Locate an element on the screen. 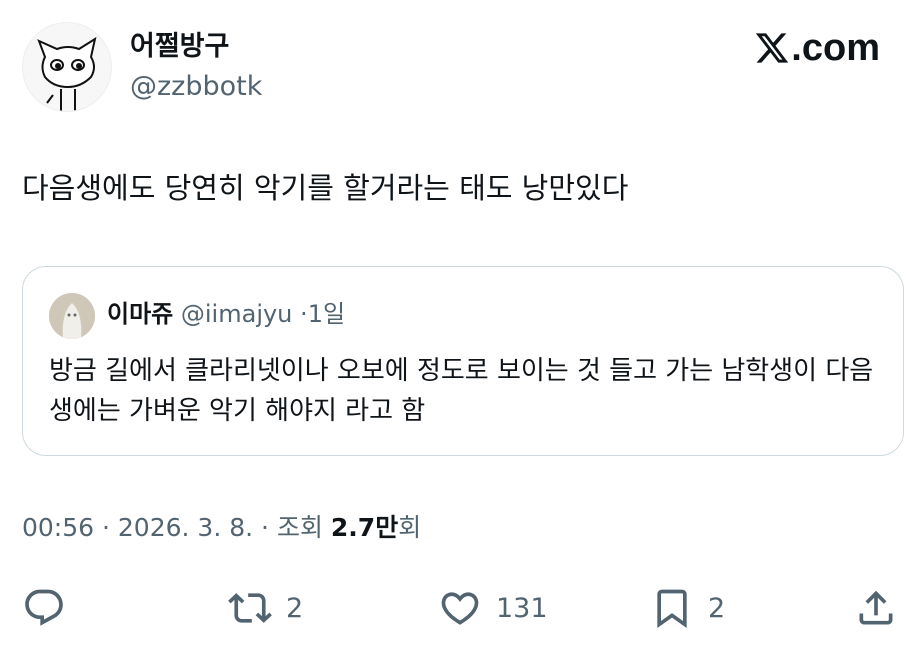 This screenshot has width=910, height=662. quoted-time: 1일 is located at coordinates (326, 314).